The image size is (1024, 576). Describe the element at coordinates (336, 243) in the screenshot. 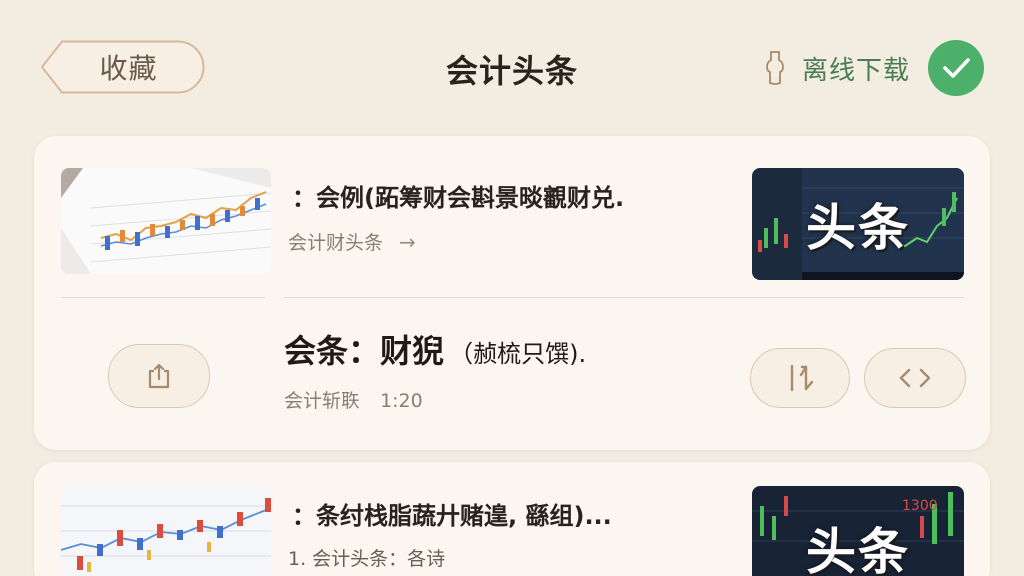

I see `article-source: 会计财头条` at that location.